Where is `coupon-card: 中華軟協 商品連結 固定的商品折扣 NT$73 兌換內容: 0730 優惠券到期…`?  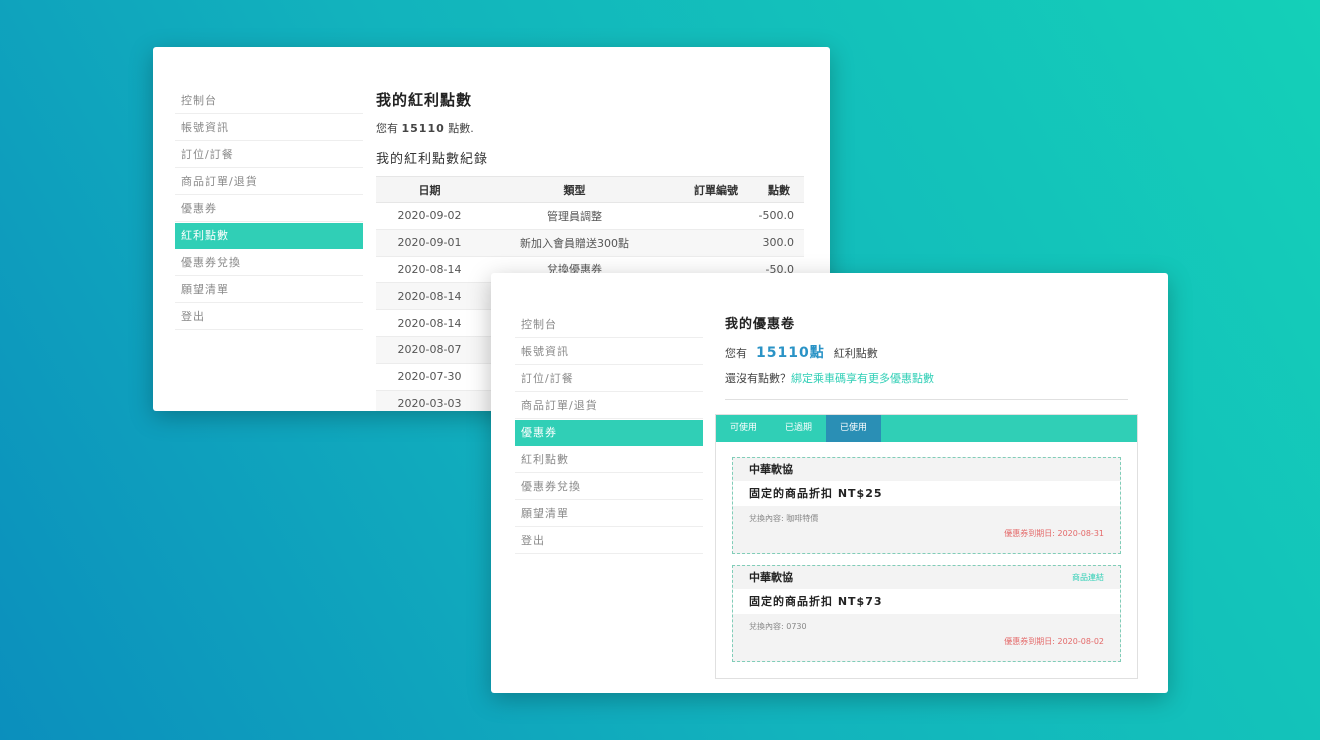 coupon-card: 中華軟協 商品連結 固定的商品折扣 NT$73 兌換內容: 0730 優惠券到期… is located at coordinates (926, 613).